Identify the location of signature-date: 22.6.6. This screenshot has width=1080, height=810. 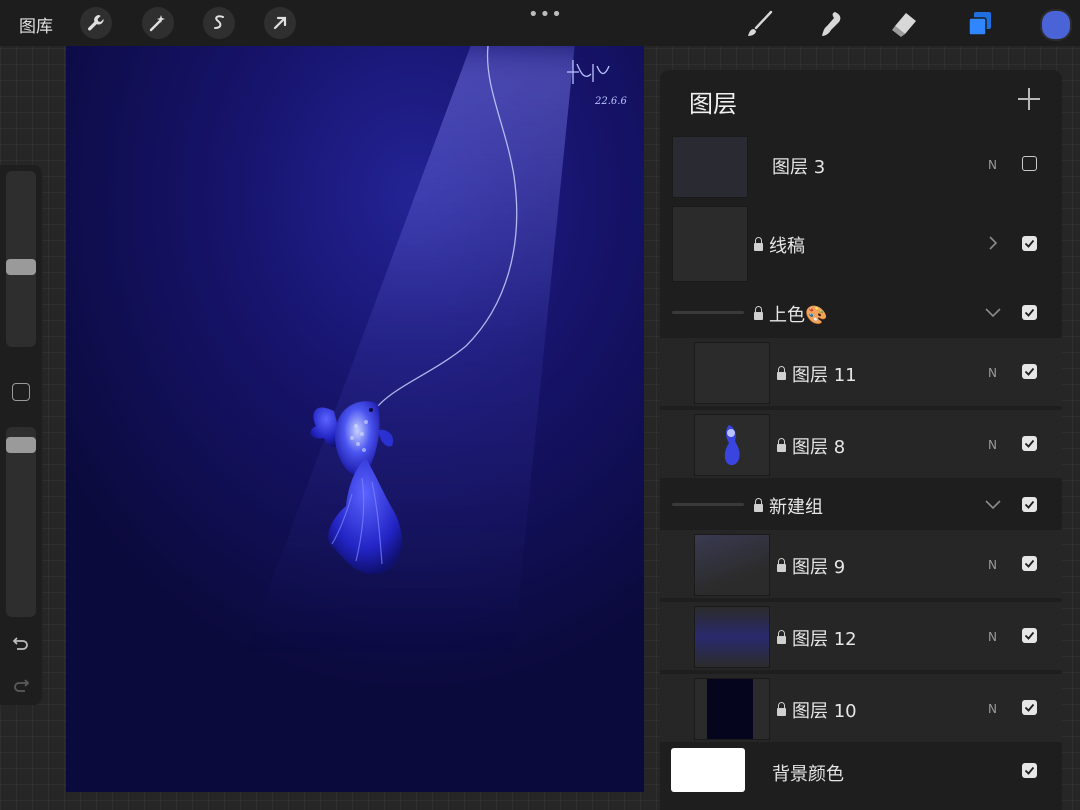
(610, 101).